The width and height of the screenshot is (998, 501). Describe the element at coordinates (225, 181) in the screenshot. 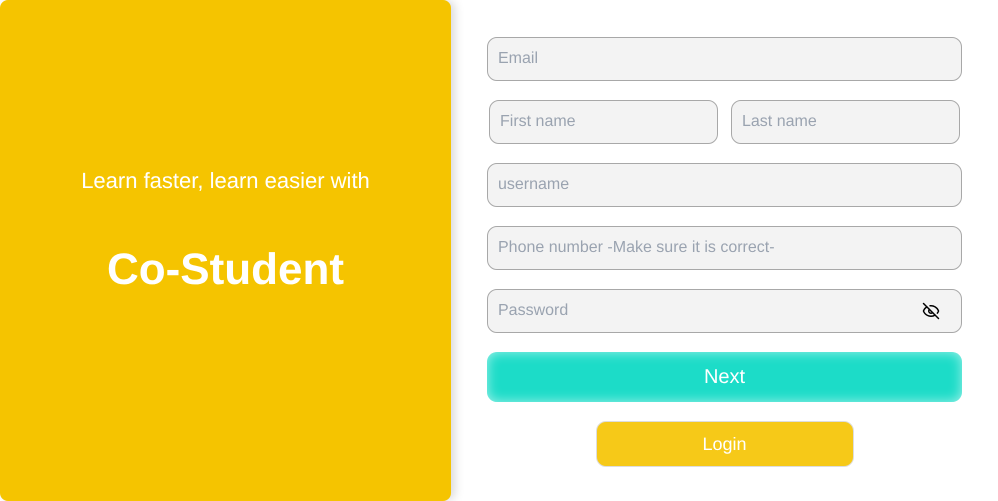

I see `tagline: Learn faster, learn easier with` at that location.